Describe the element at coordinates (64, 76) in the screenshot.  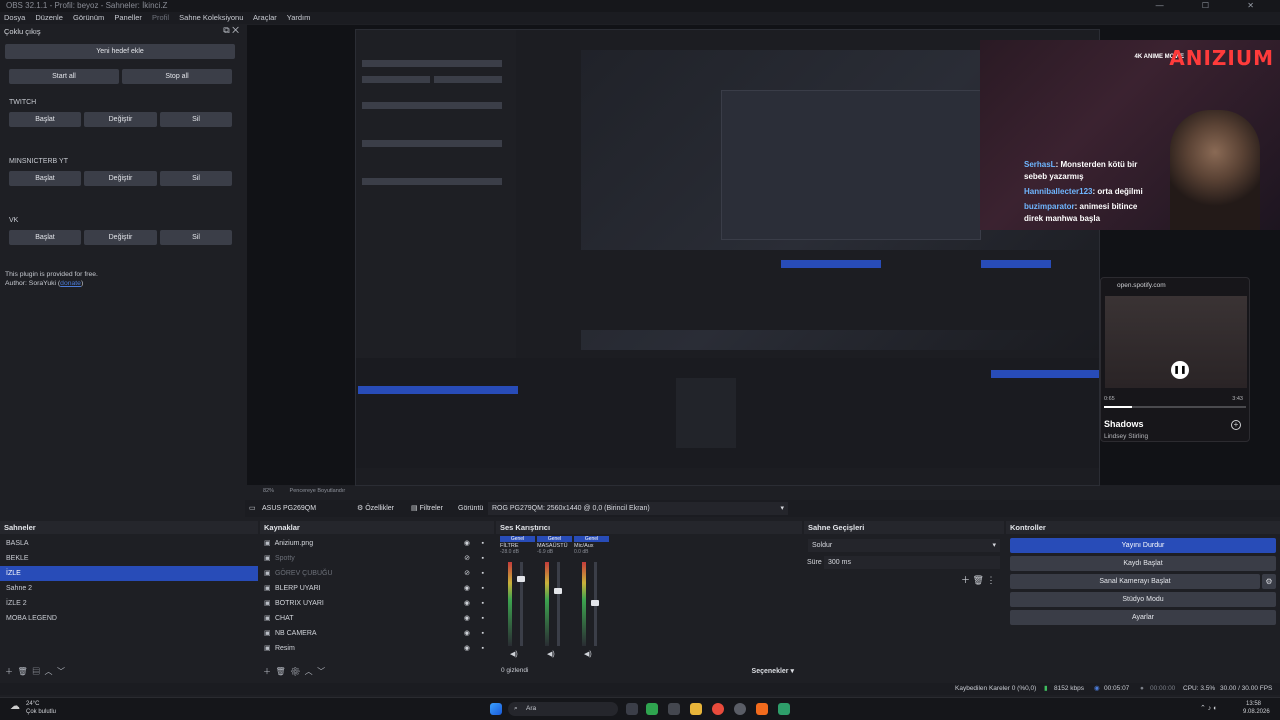
I see `start-all-button: Start all` at that location.